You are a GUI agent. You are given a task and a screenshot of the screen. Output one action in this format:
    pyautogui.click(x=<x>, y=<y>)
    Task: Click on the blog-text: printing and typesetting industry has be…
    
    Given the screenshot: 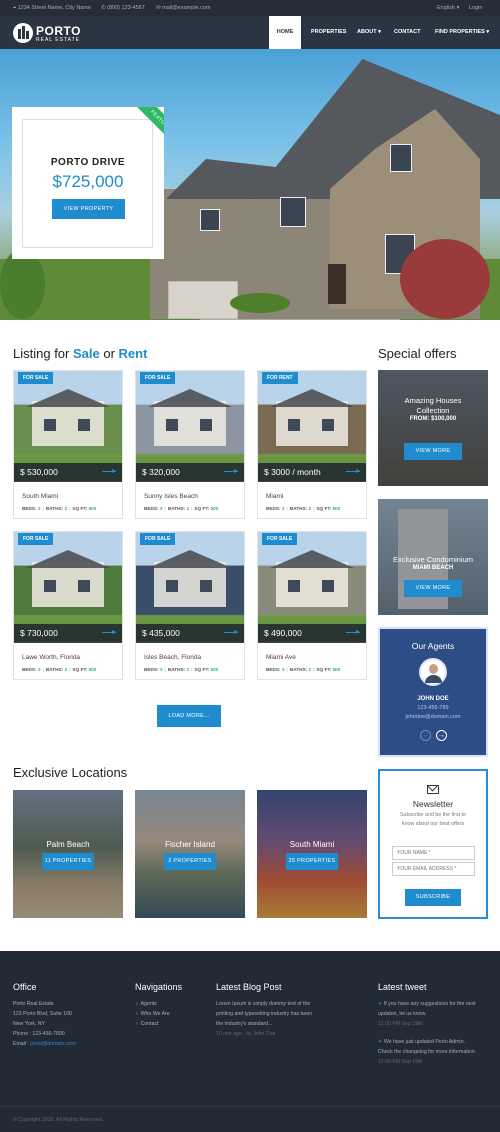 What is the action you would take?
    pyautogui.click(x=264, y=1014)
    